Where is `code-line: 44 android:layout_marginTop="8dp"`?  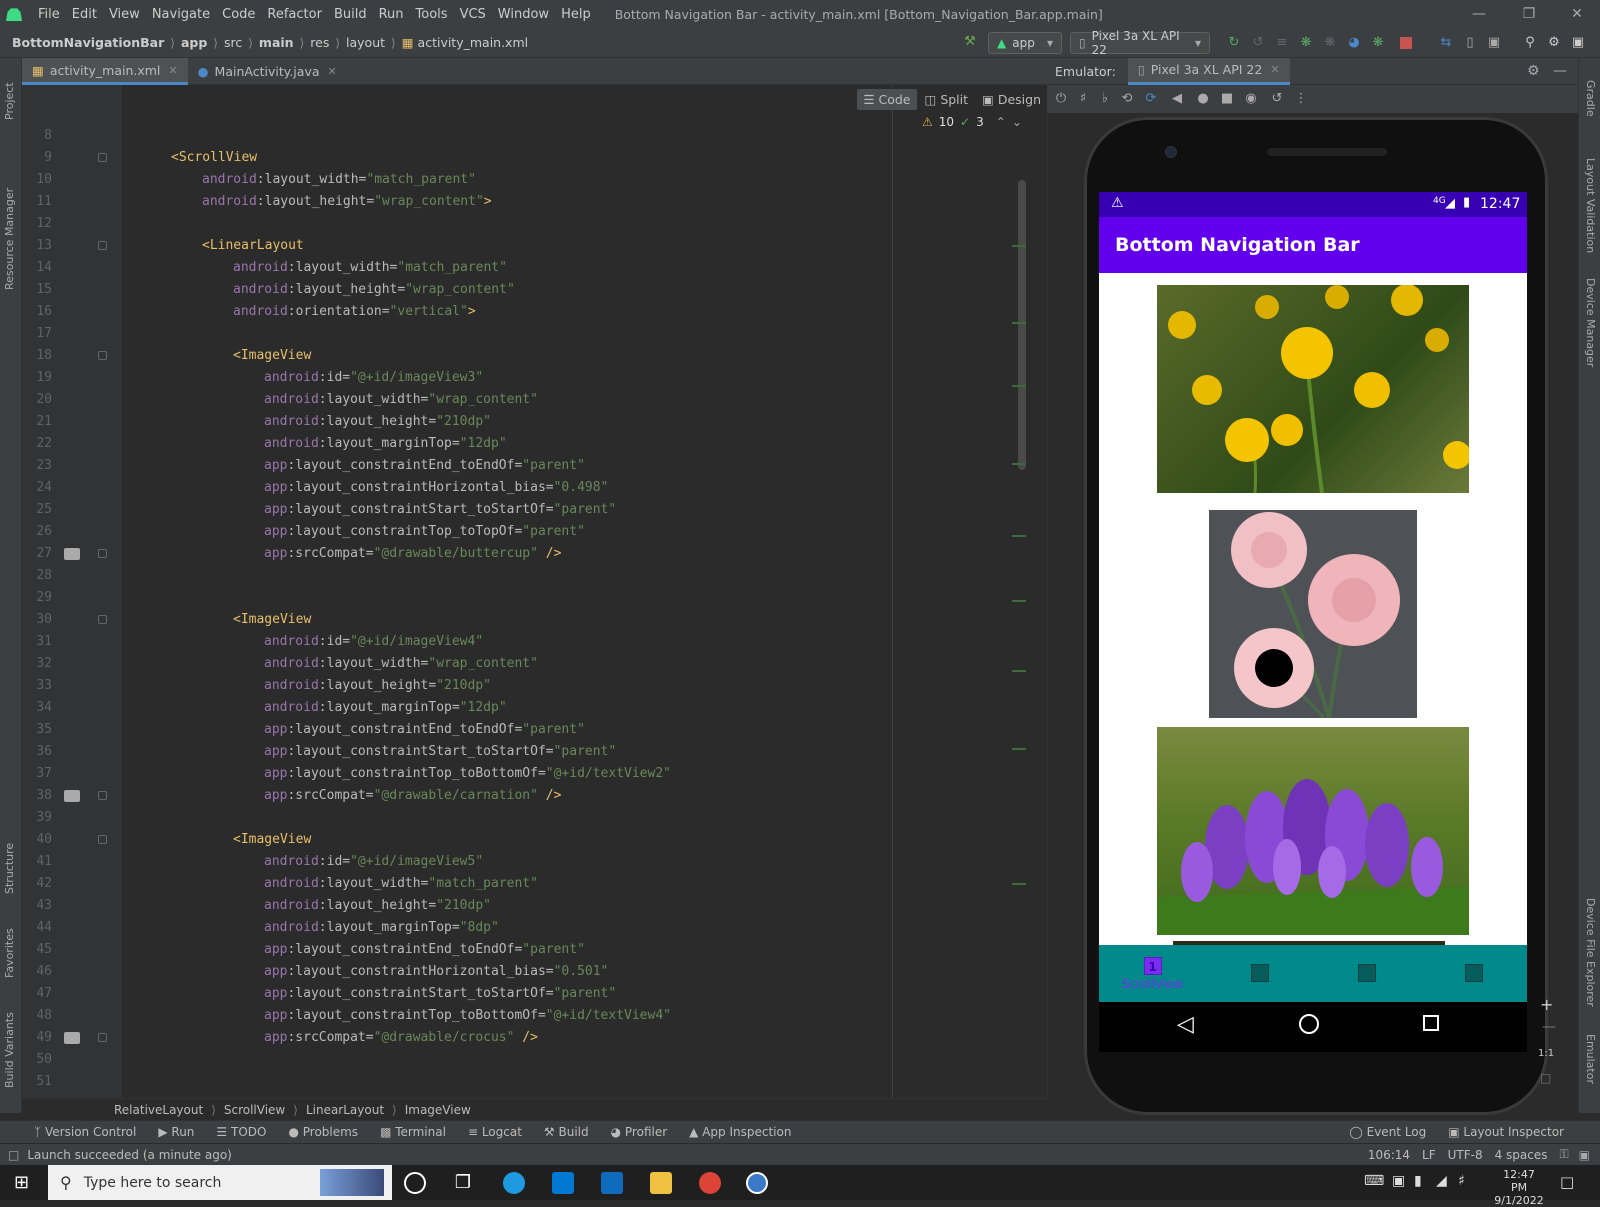 code-line: 44 android:layout_marginTop="8dp" is located at coordinates (522, 928).